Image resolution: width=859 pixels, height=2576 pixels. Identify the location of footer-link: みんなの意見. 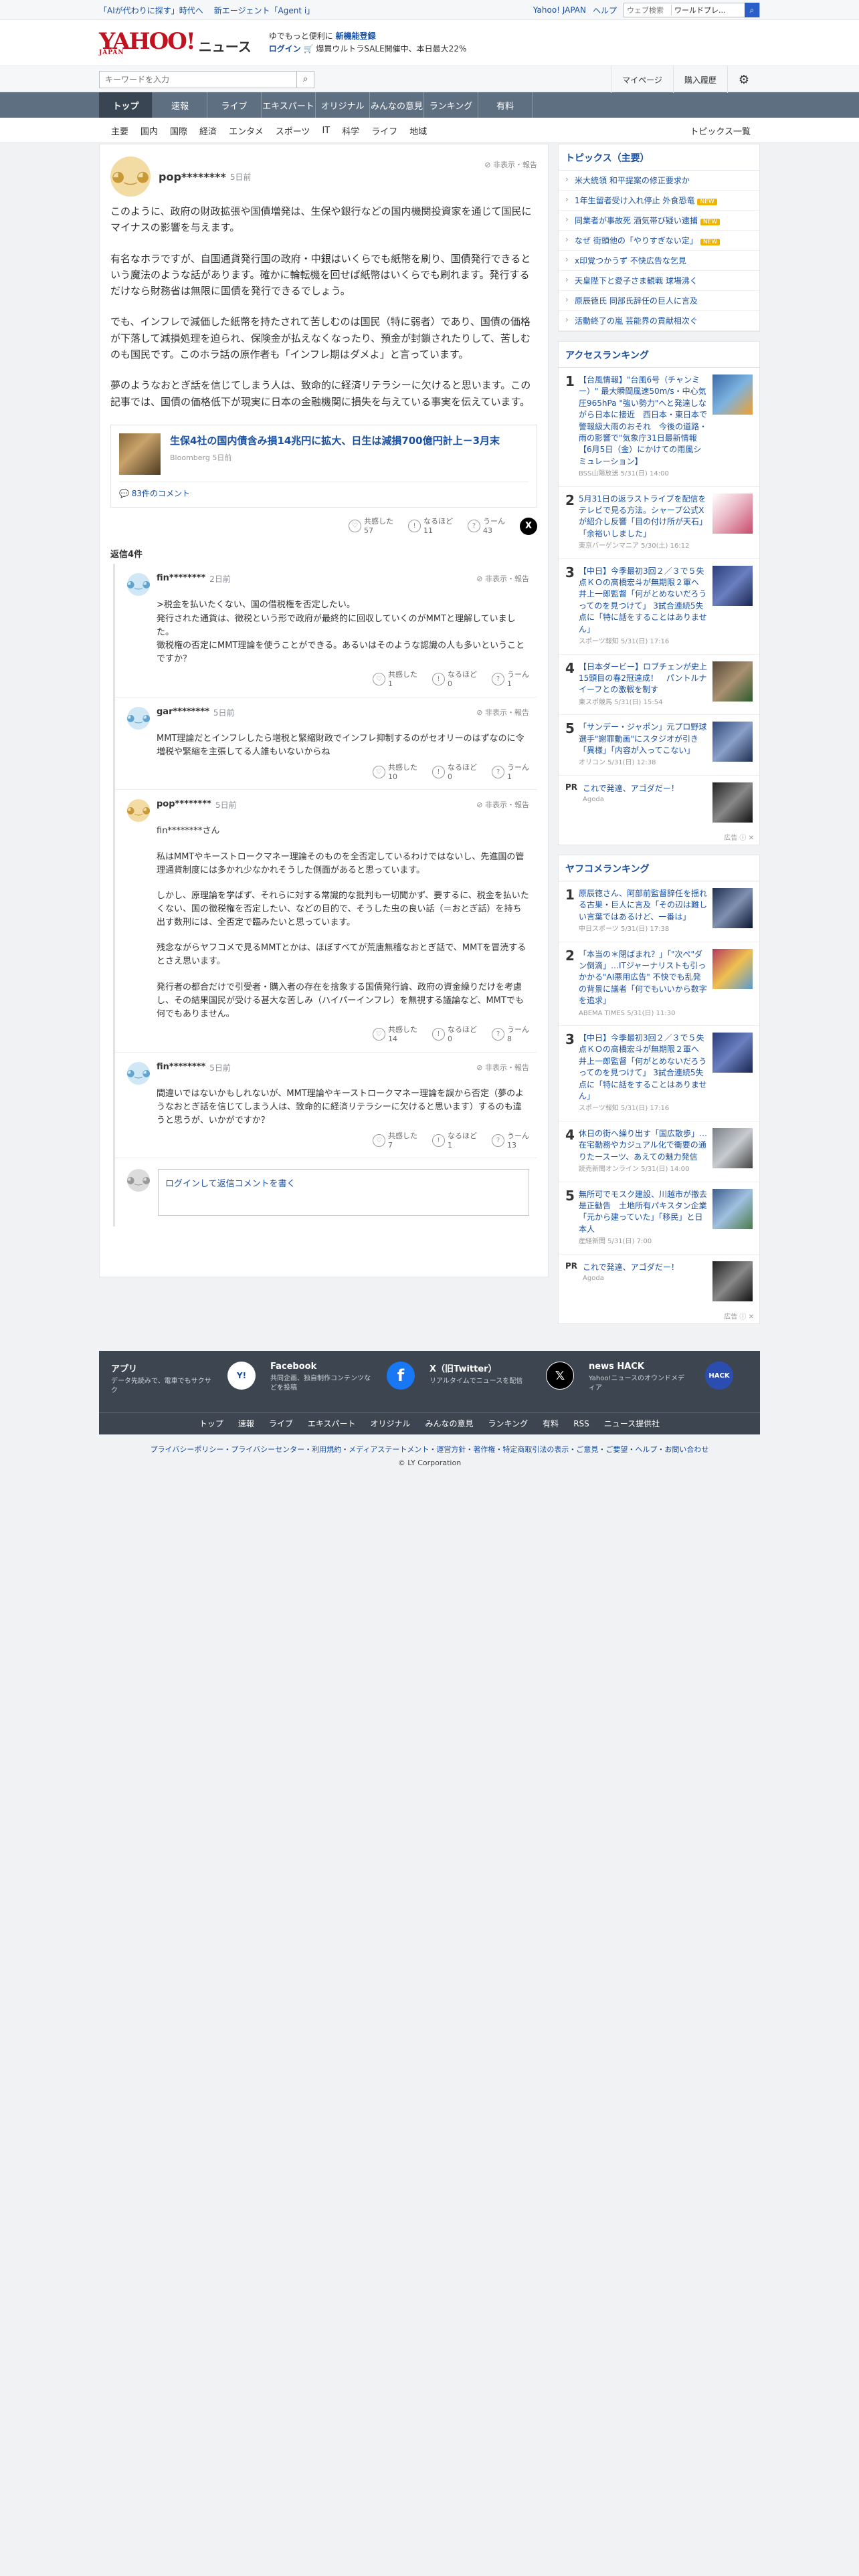
(449, 1424).